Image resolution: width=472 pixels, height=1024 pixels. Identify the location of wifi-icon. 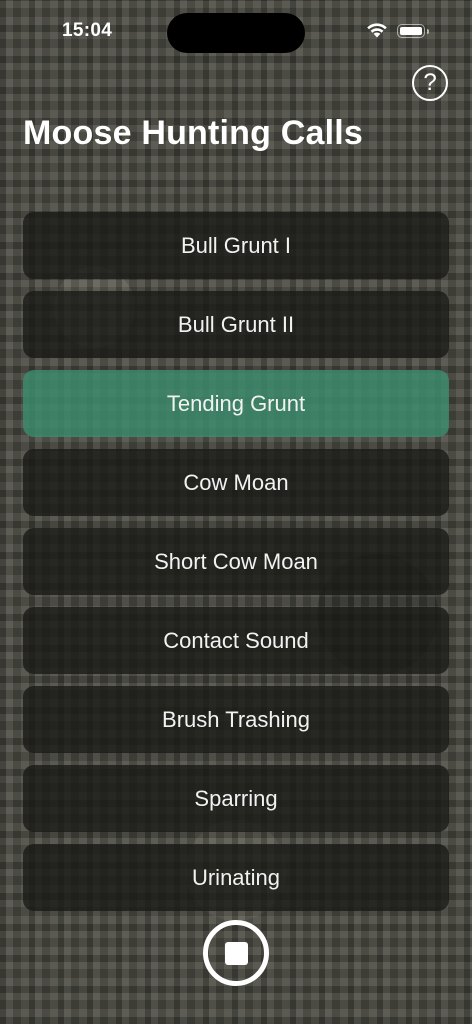
(377, 30).